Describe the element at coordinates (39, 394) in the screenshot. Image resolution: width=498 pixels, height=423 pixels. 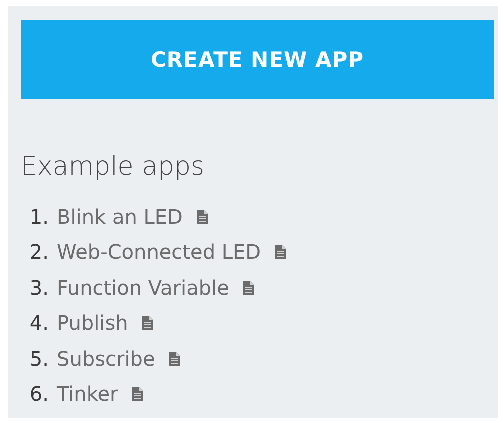
I see `list-number: 6.` at that location.